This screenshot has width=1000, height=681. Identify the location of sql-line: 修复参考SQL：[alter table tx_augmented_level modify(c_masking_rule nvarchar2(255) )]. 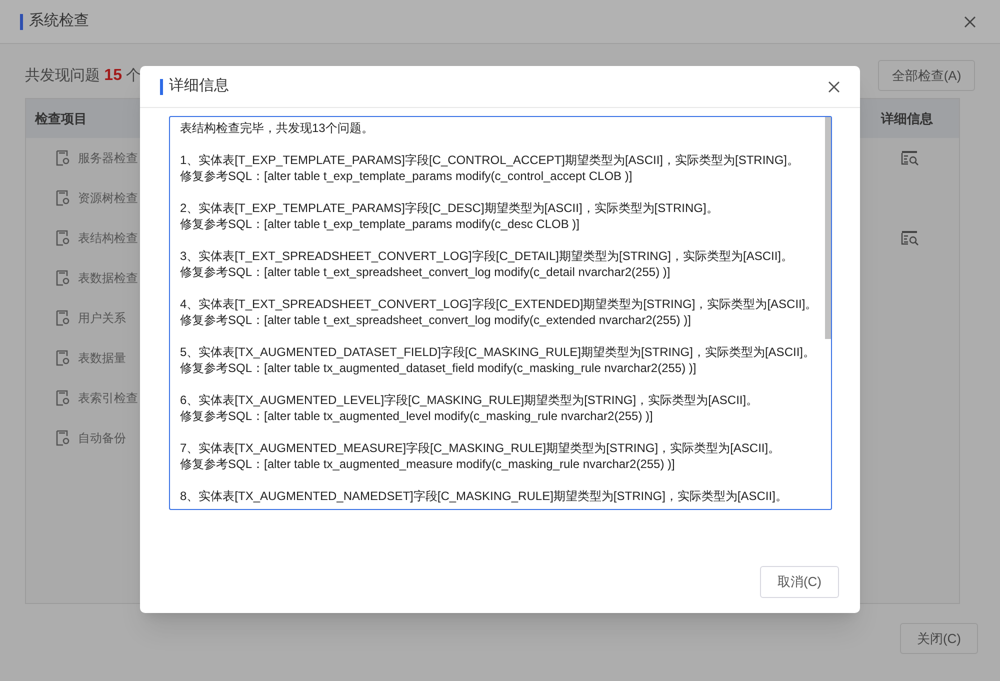
(417, 416).